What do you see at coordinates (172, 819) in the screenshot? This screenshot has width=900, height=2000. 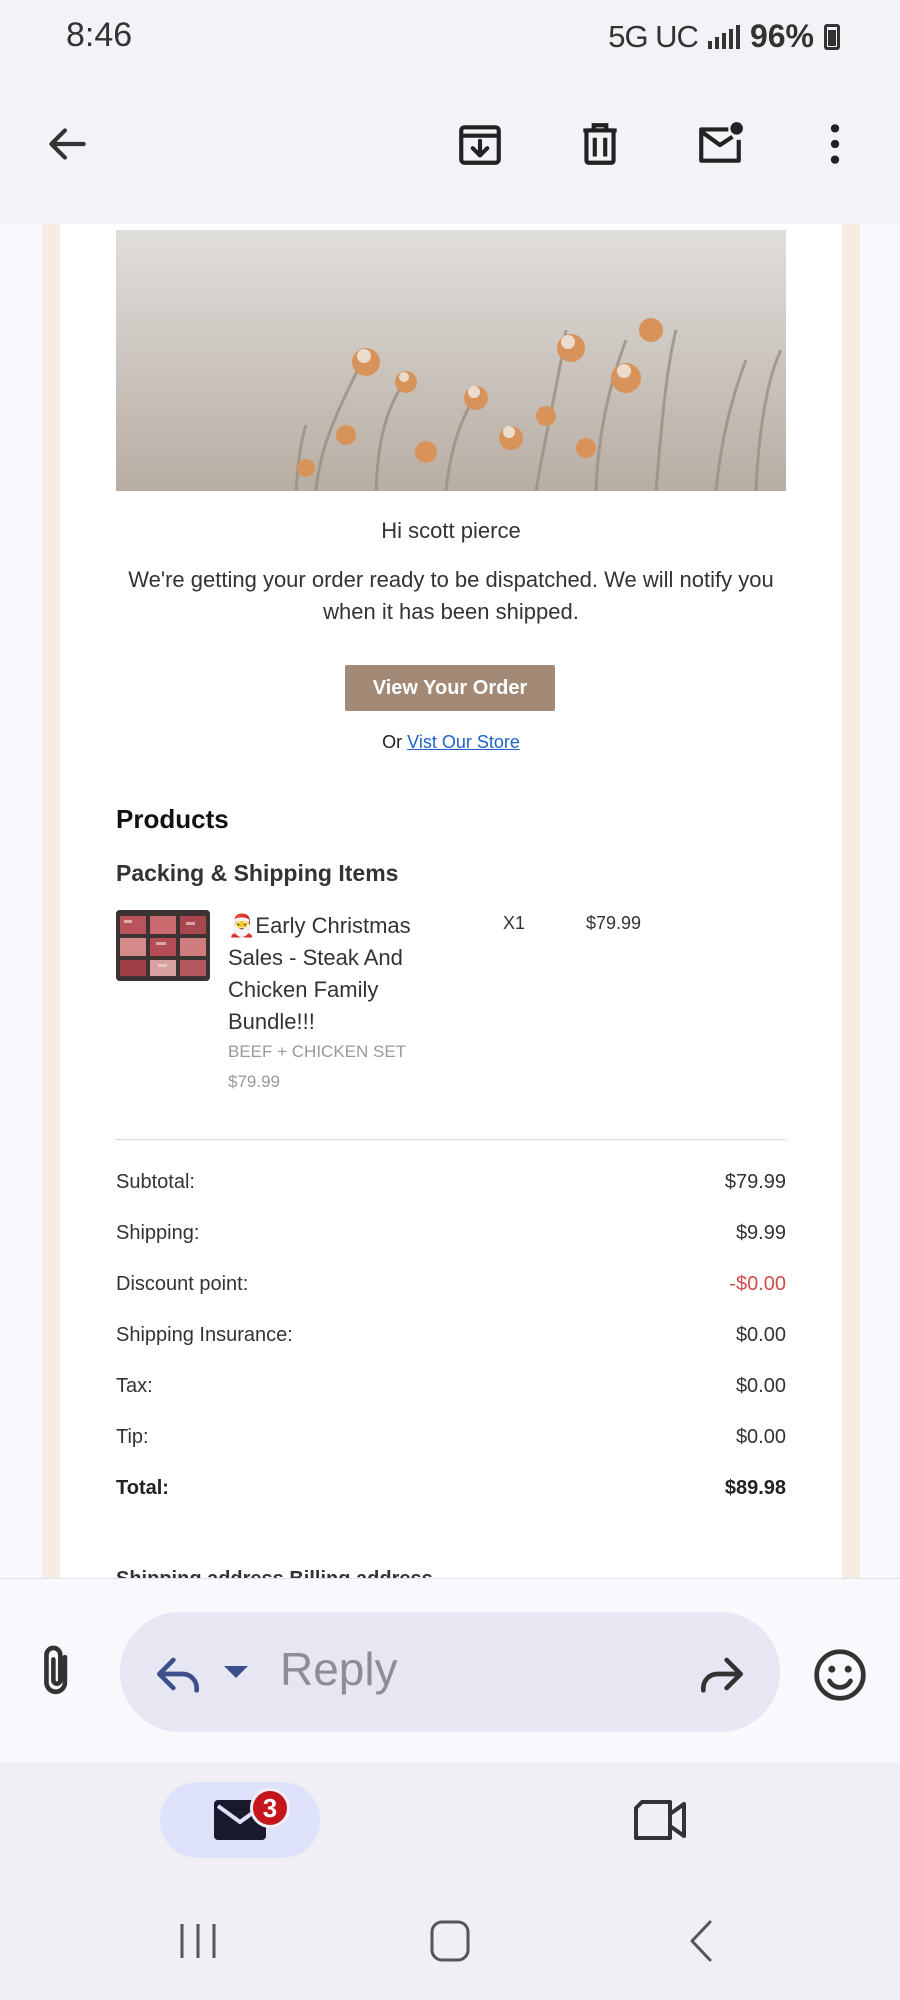 I see `products-heading: Products` at bounding box center [172, 819].